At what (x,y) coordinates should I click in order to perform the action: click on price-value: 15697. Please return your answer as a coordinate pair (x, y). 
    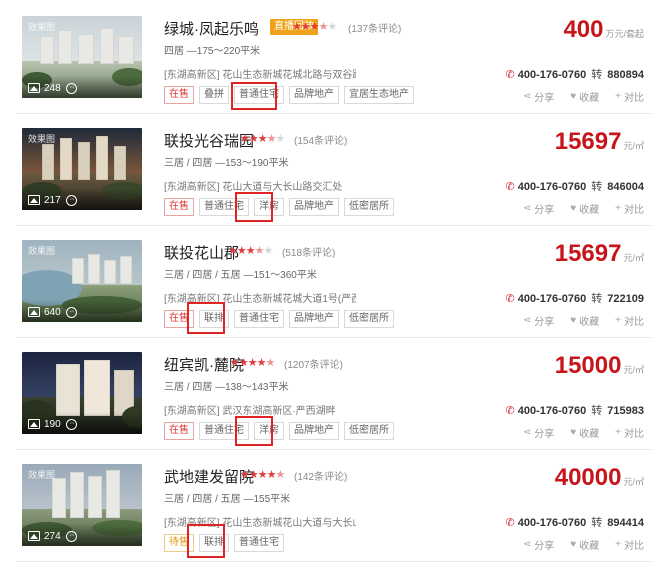
    Looking at the image, I should click on (588, 253).